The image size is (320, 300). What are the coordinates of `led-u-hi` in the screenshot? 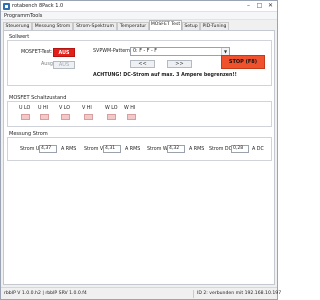 It's located at (44, 117).